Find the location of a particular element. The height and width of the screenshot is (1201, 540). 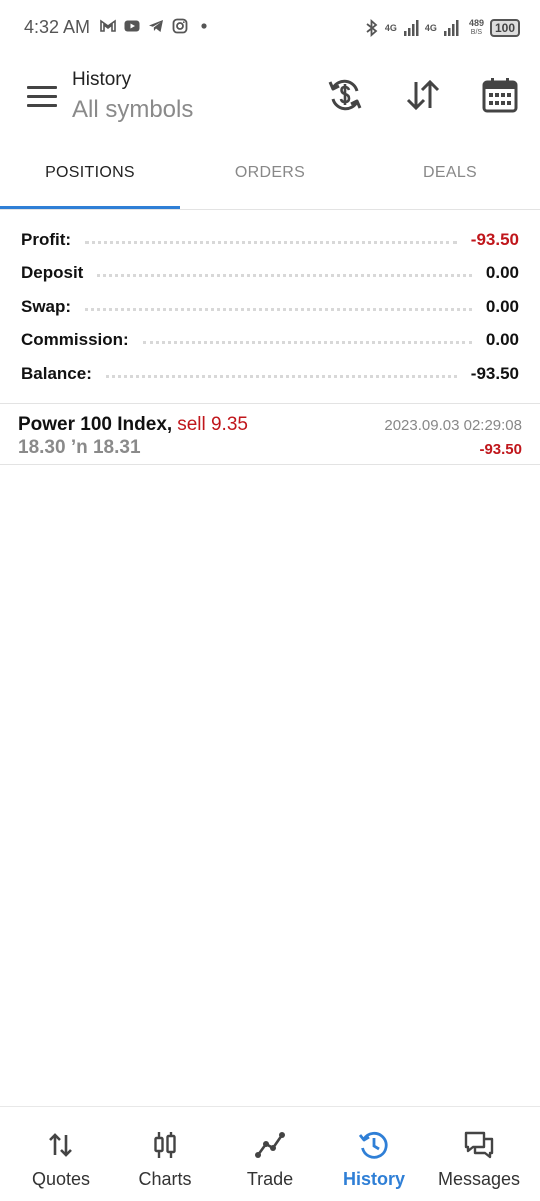

position-prices: 18.30 ’n 18.31 is located at coordinates (79, 447).